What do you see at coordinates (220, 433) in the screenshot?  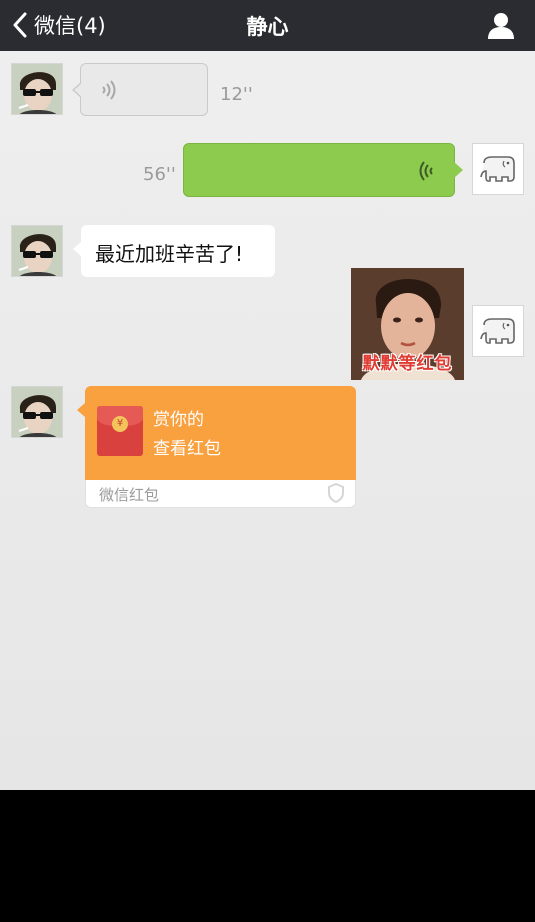 I see `red-packet-body: ¥ 赏你的 查看红包` at bounding box center [220, 433].